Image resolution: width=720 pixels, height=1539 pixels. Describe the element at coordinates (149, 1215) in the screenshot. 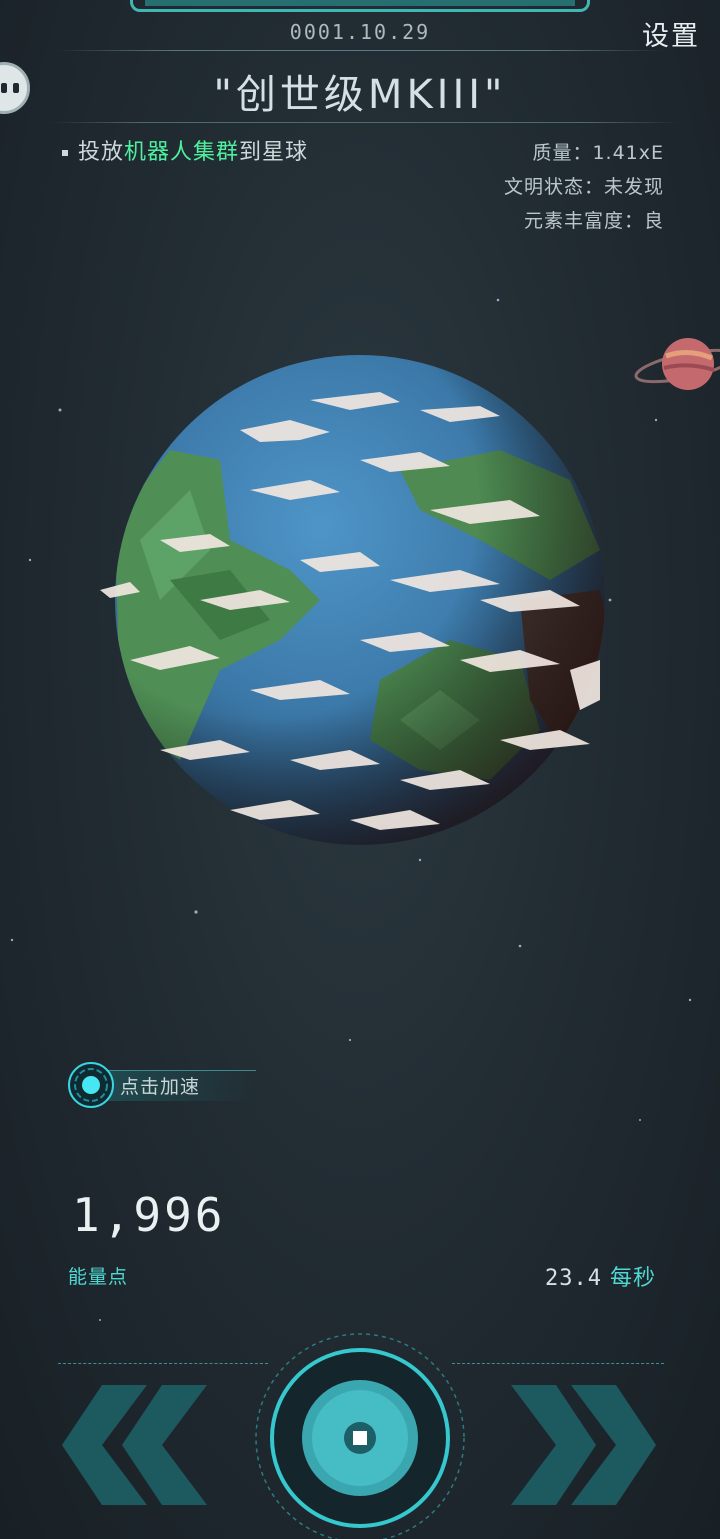

I see `energy-value: 1,996` at that location.